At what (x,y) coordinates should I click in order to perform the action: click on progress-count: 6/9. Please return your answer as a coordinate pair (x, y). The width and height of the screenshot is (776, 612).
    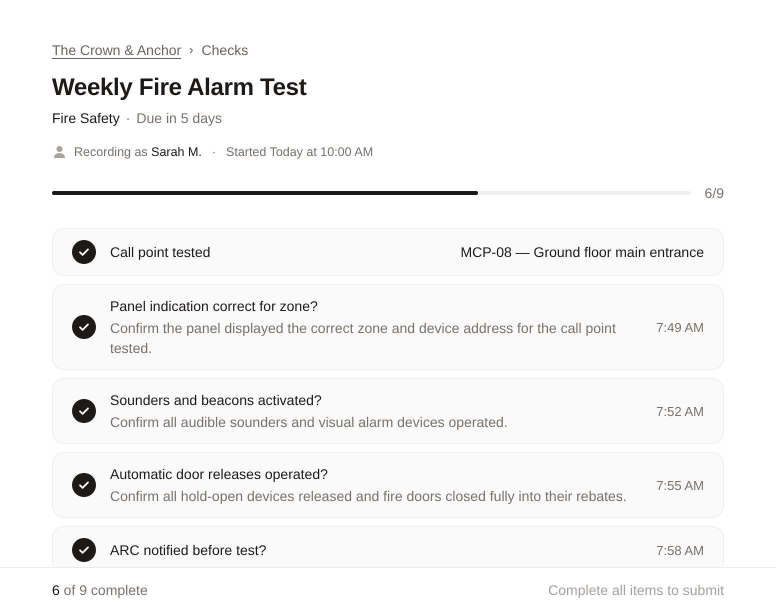
    Looking at the image, I should click on (714, 193).